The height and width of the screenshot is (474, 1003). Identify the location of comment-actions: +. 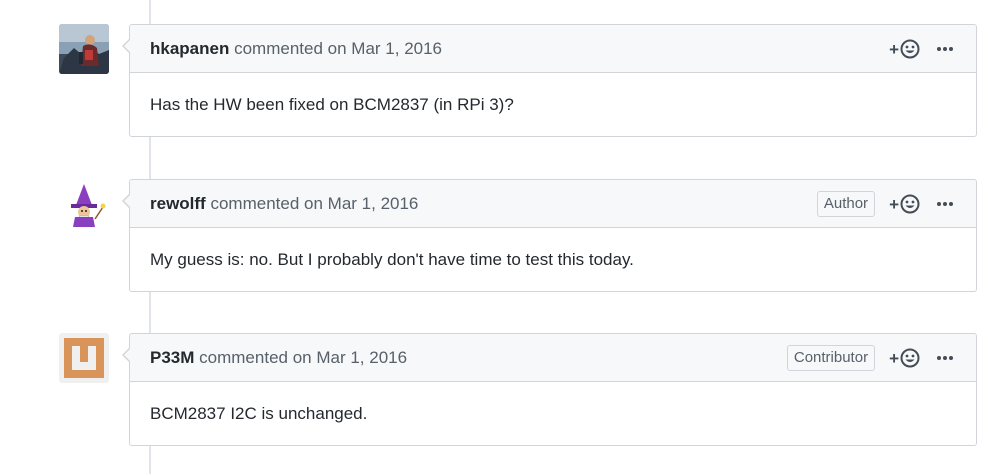
(921, 49).